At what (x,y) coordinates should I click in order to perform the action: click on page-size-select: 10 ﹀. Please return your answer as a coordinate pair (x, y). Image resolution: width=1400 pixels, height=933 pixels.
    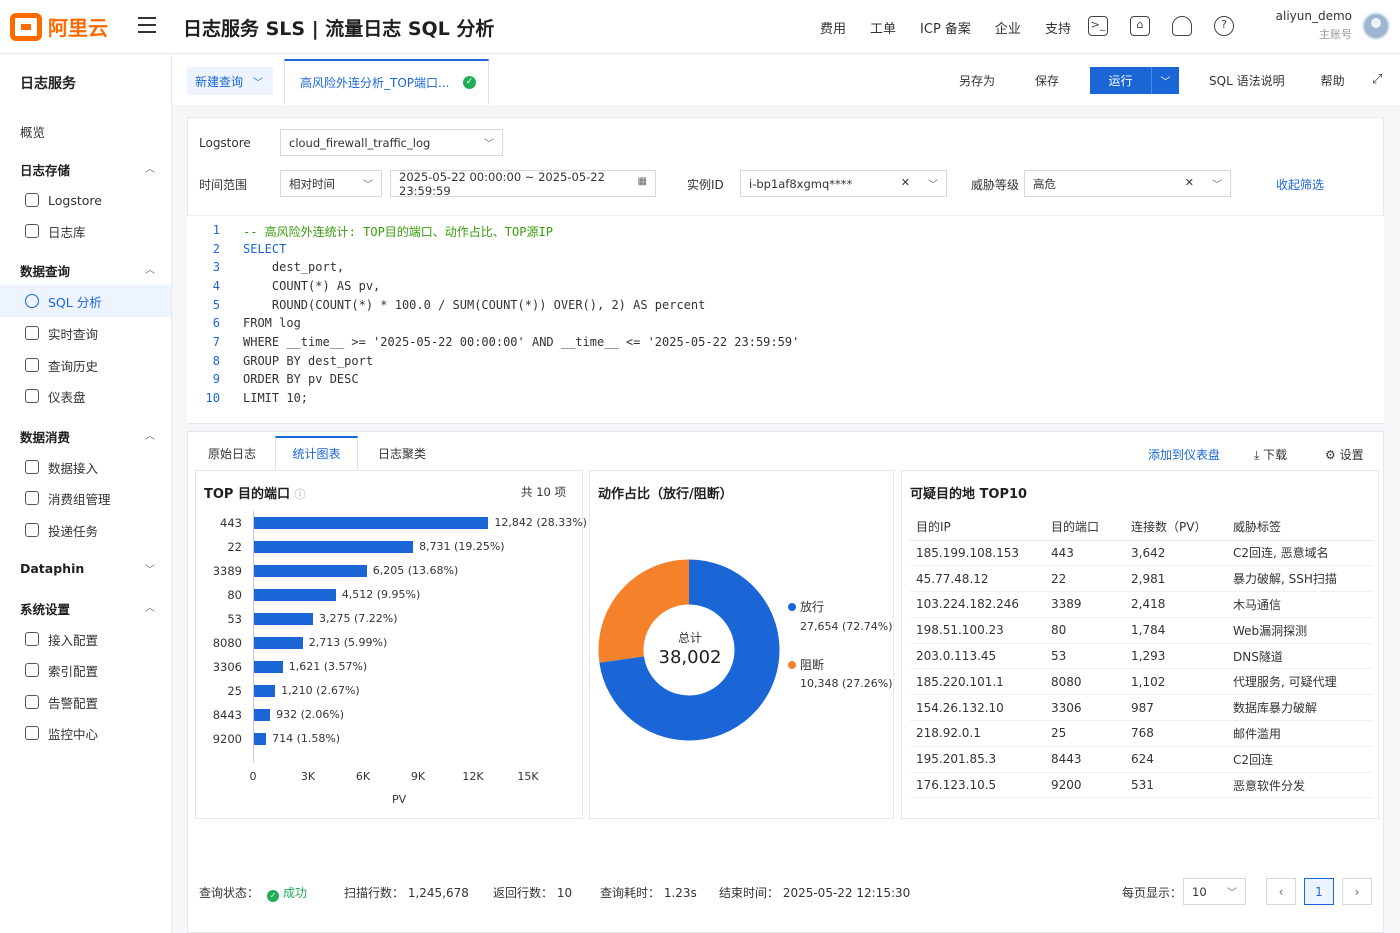
    Looking at the image, I should click on (1214, 891).